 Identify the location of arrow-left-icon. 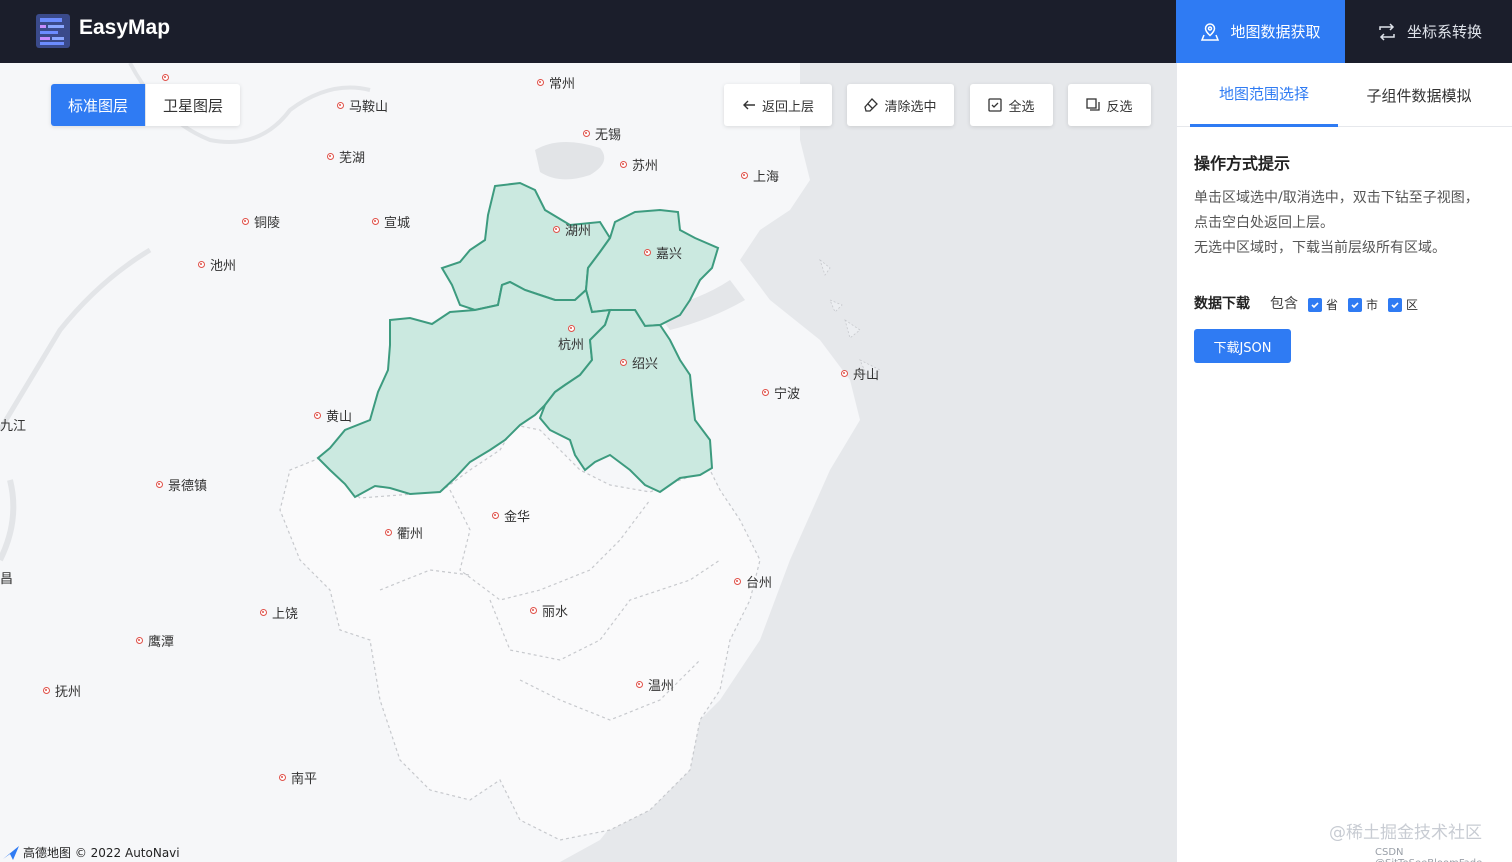
(748, 105).